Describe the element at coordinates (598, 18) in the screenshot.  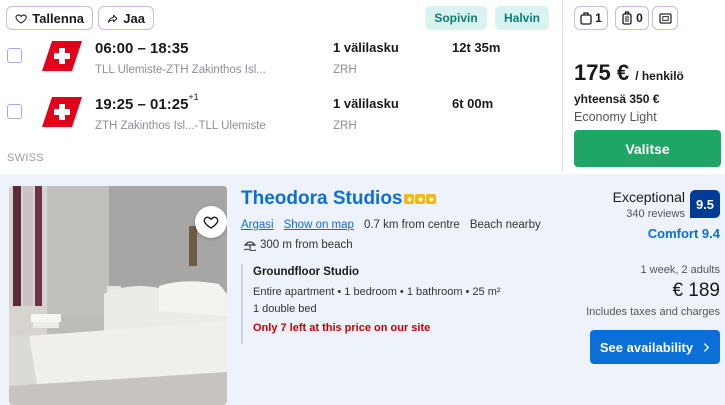
I see `personal-item-count: 1` at that location.